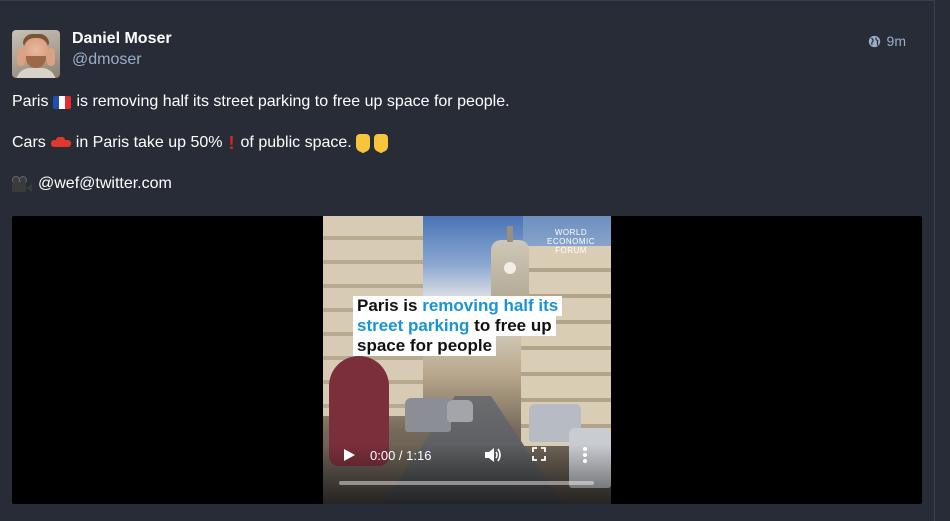  Describe the element at coordinates (29, 142) in the screenshot. I see `content-text: Cars` at that location.